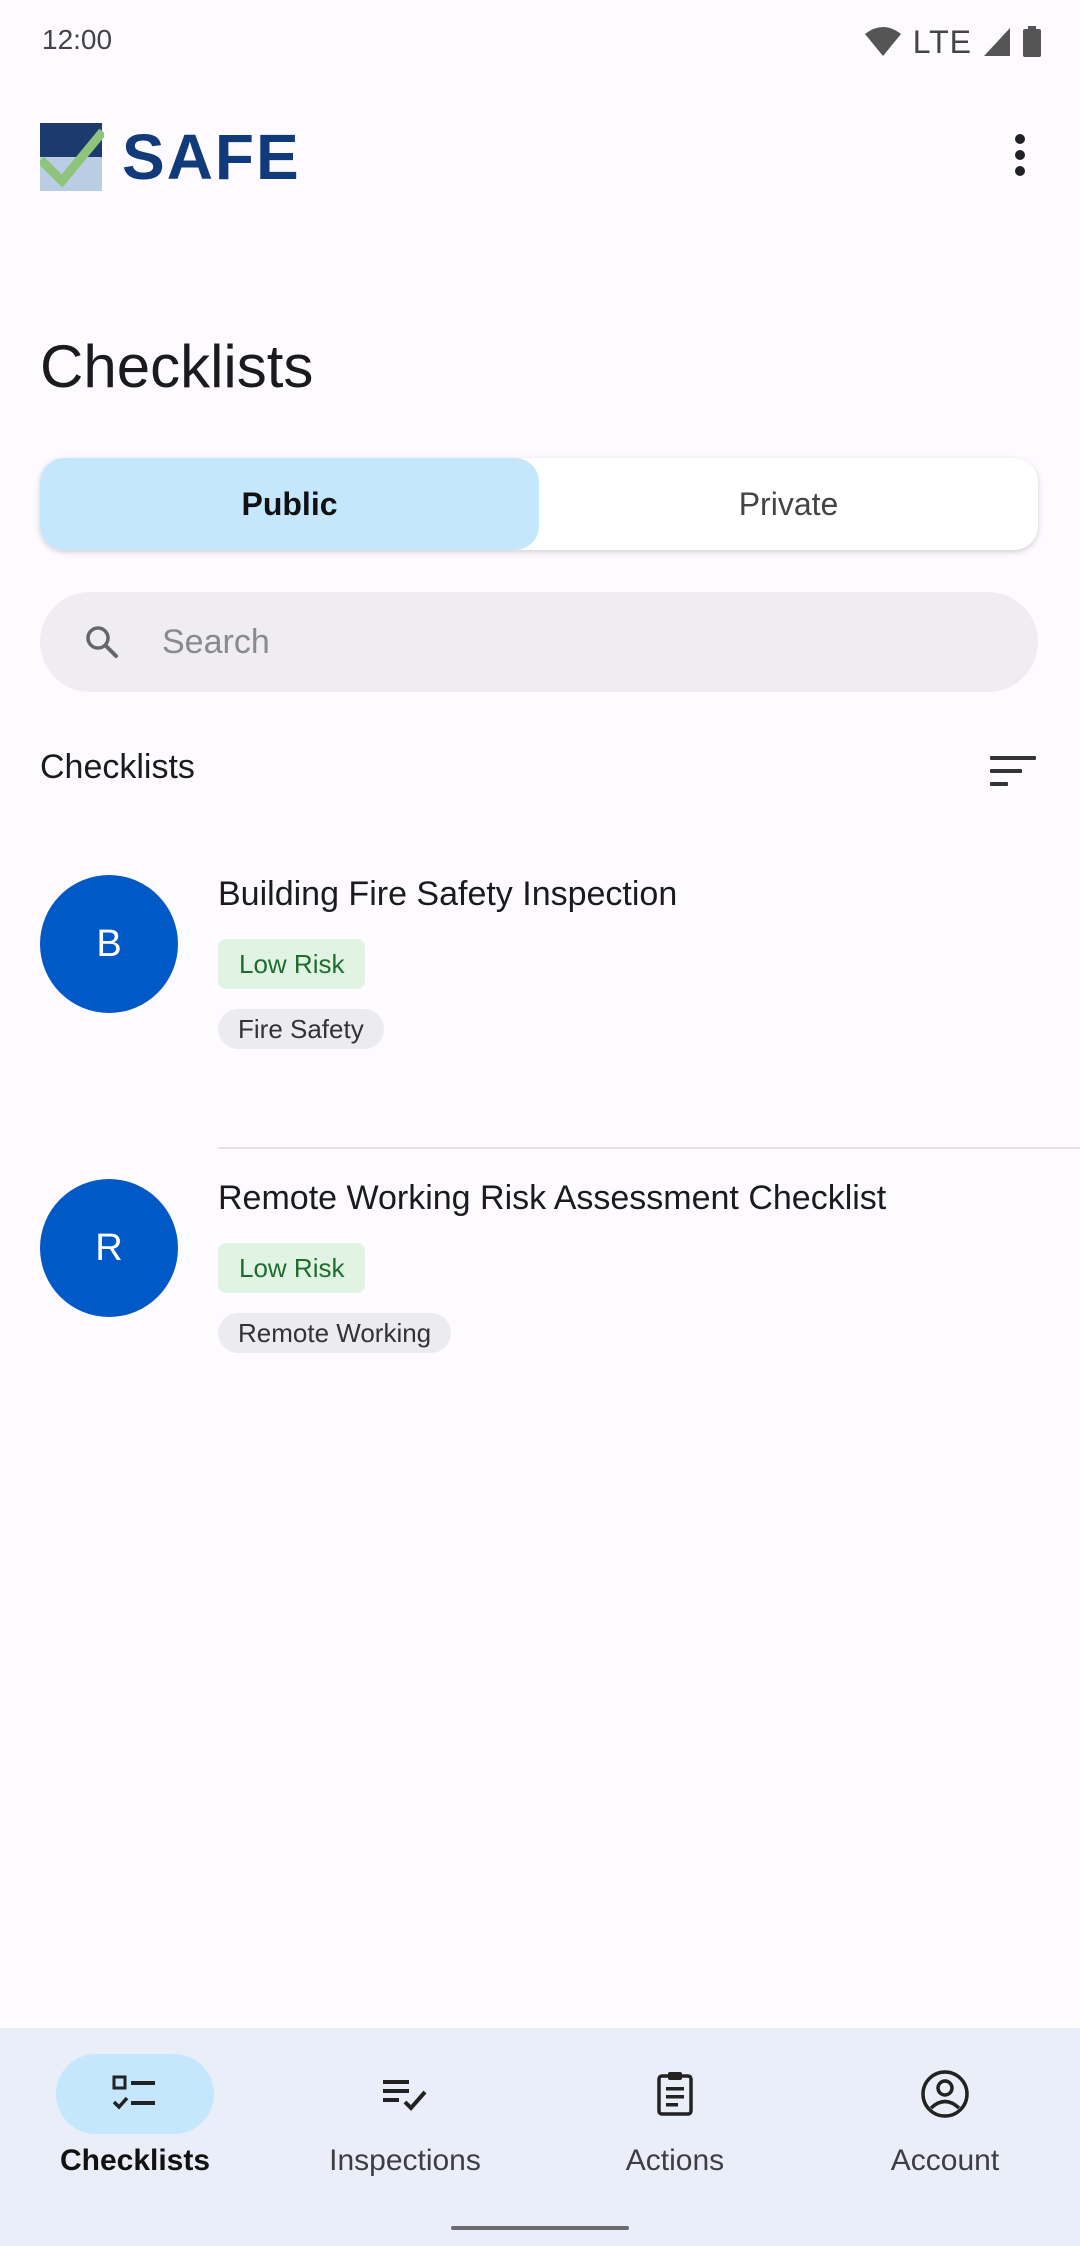  Describe the element at coordinates (552, 1198) in the screenshot. I see `checklist-title: Remote Working Risk Assessment Checklist` at that location.